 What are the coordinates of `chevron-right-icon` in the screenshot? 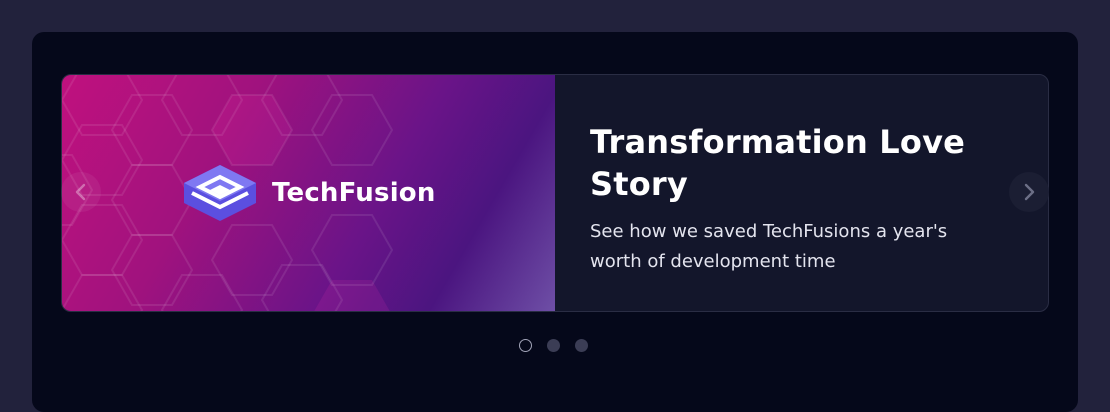 It's located at (1029, 192).